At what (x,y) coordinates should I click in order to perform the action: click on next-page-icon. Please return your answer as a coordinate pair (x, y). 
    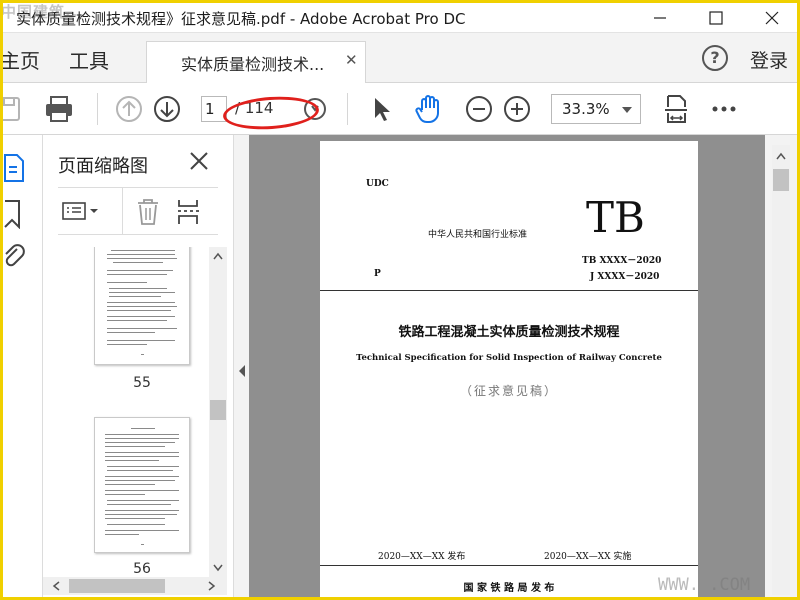
    Looking at the image, I should click on (167, 109).